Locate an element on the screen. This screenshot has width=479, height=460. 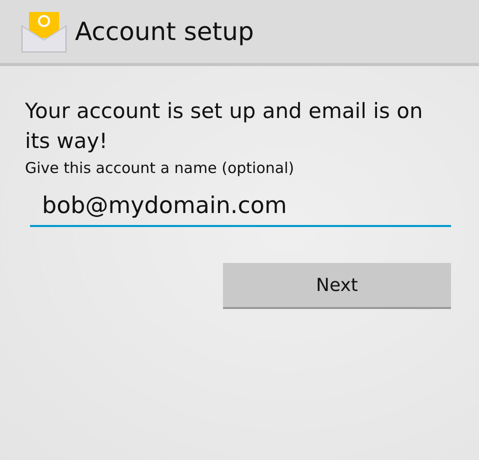
heading: Your account is set up and email is on its way! is located at coordinates (224, 126).